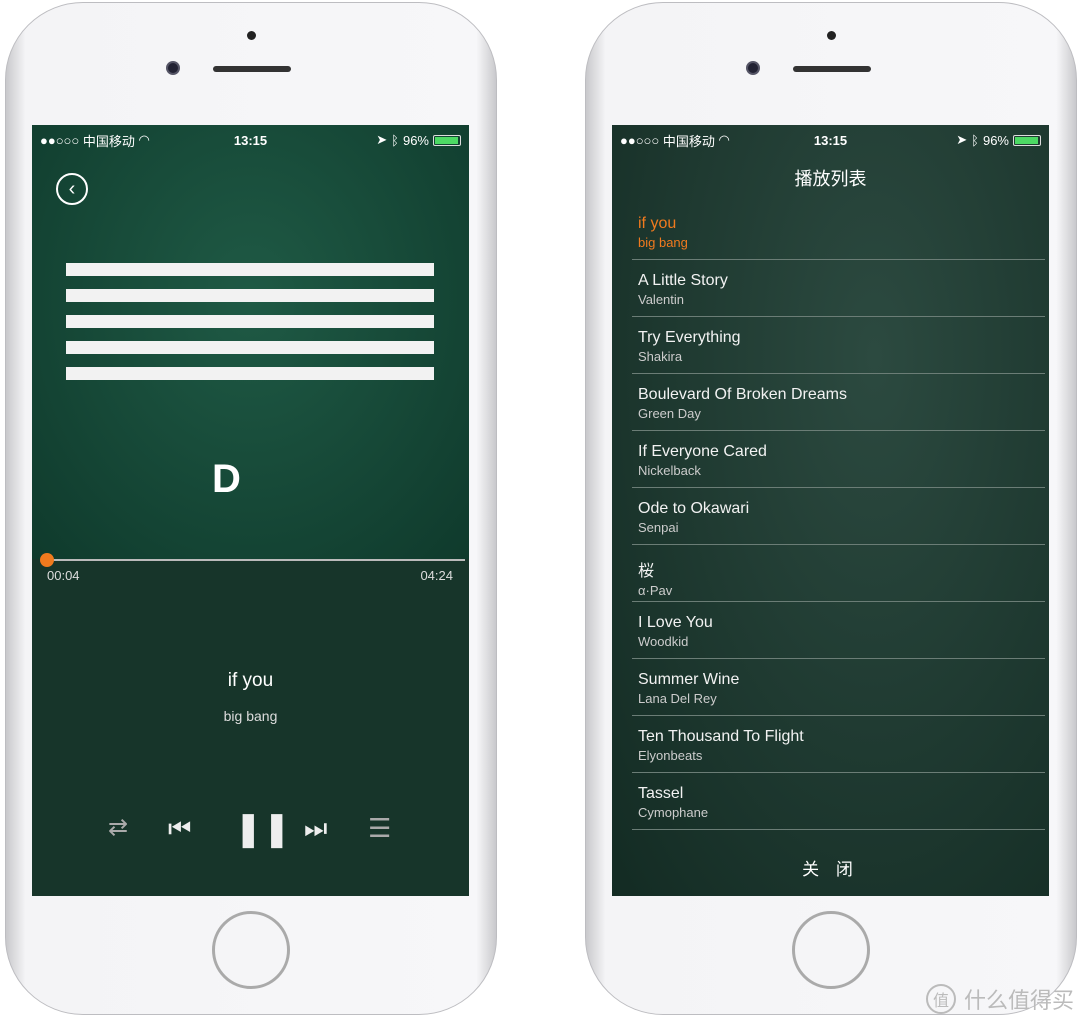 This screenshot has width=1080, height=1019. Describe the element at coordinates (661, 793) in the screenshot. I see `track-name: Tassel` at that location.